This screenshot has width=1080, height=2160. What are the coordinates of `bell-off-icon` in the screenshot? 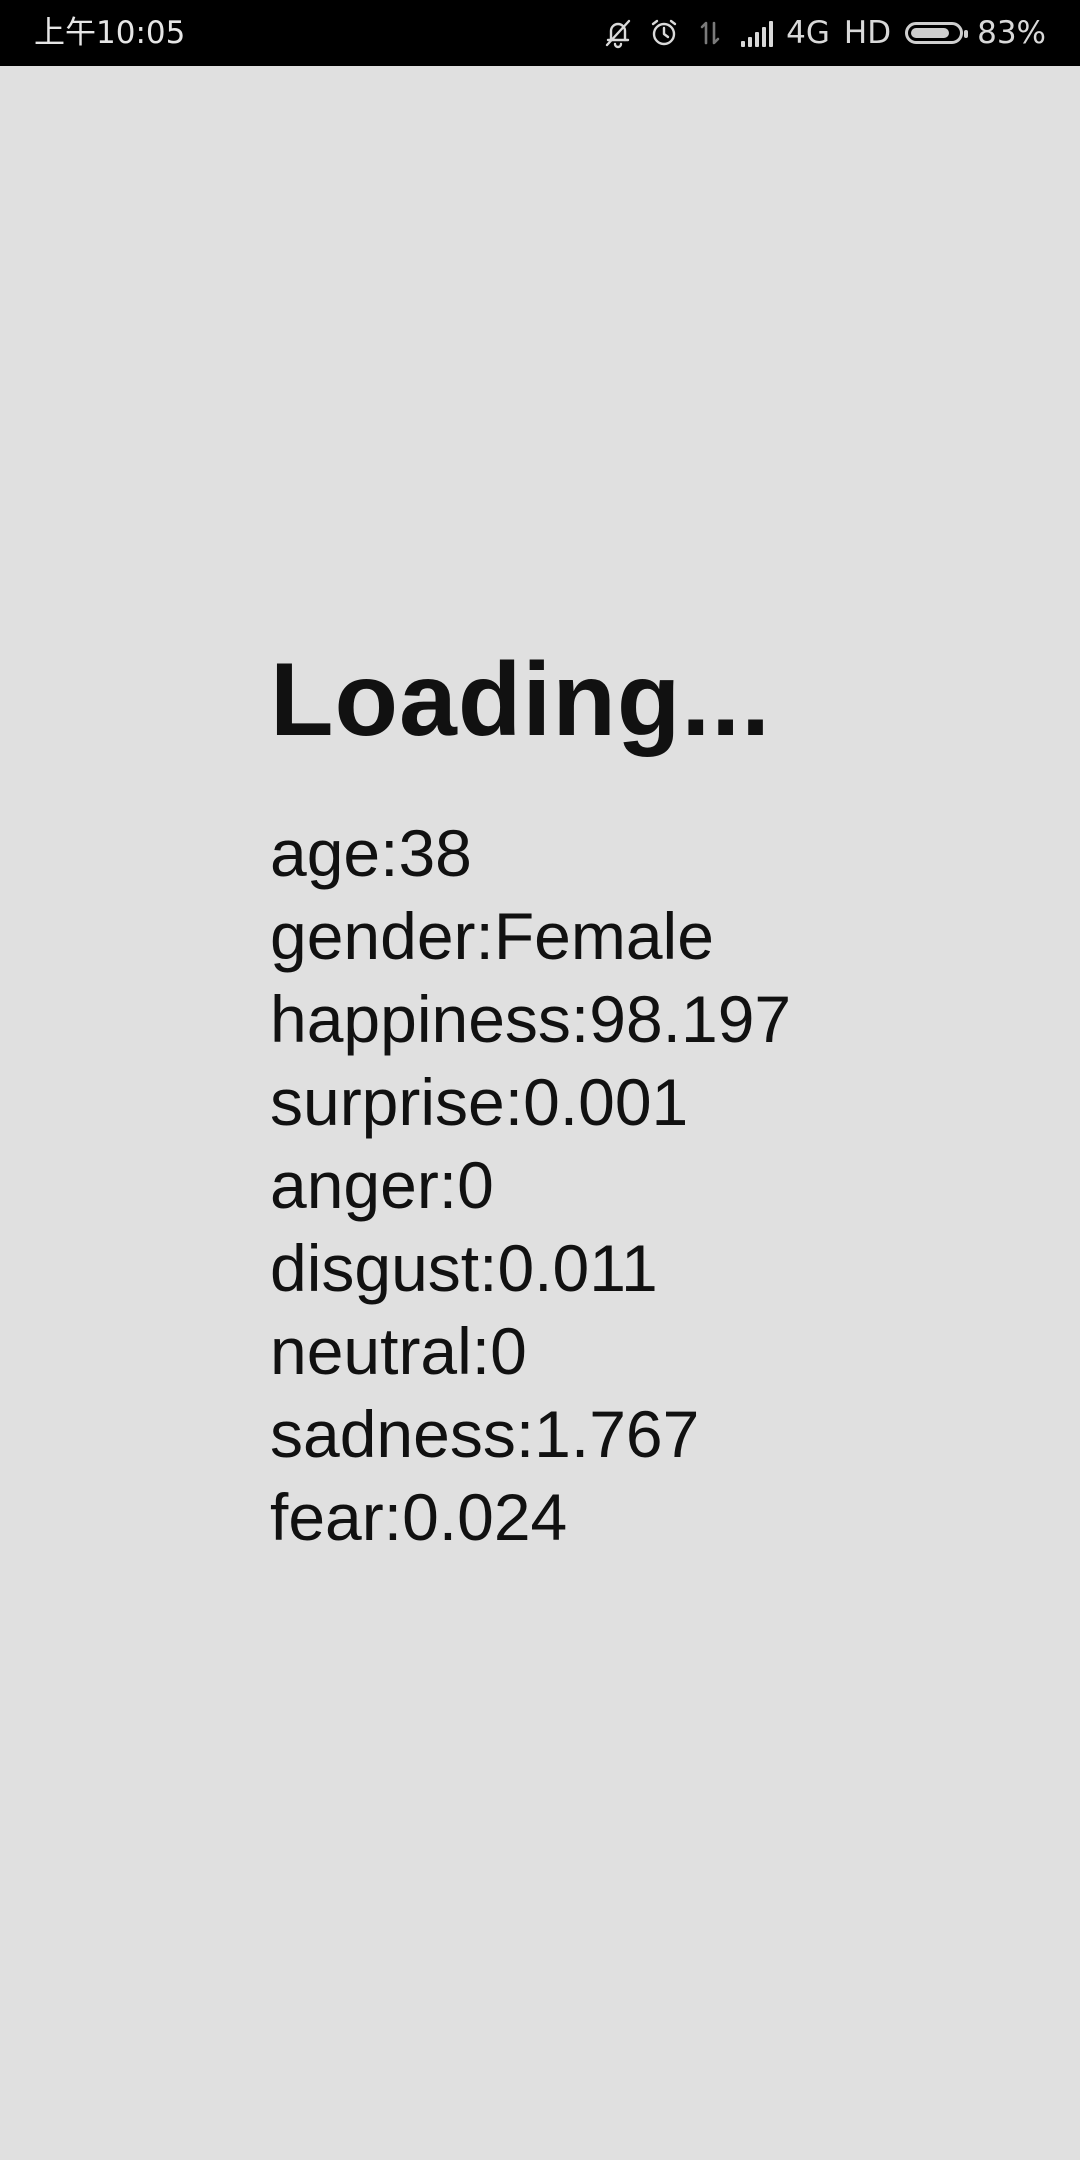 It's located at (618, 33).